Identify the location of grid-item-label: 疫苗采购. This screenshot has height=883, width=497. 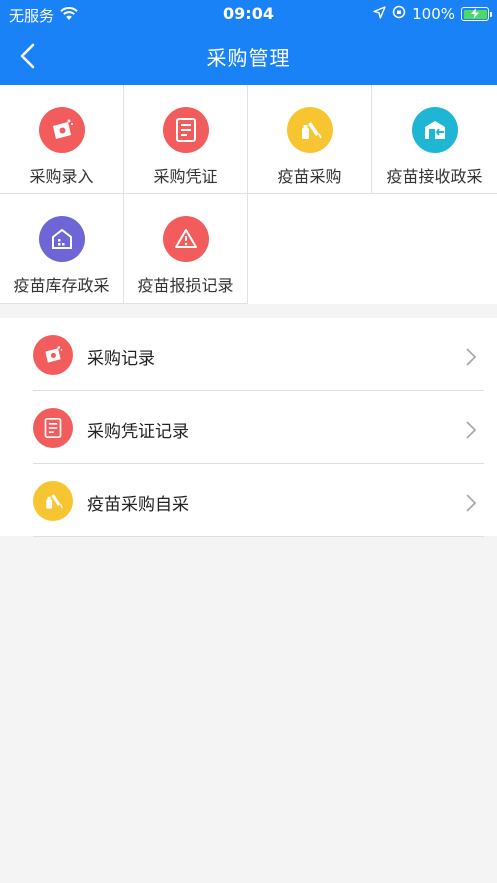
(309, 176).